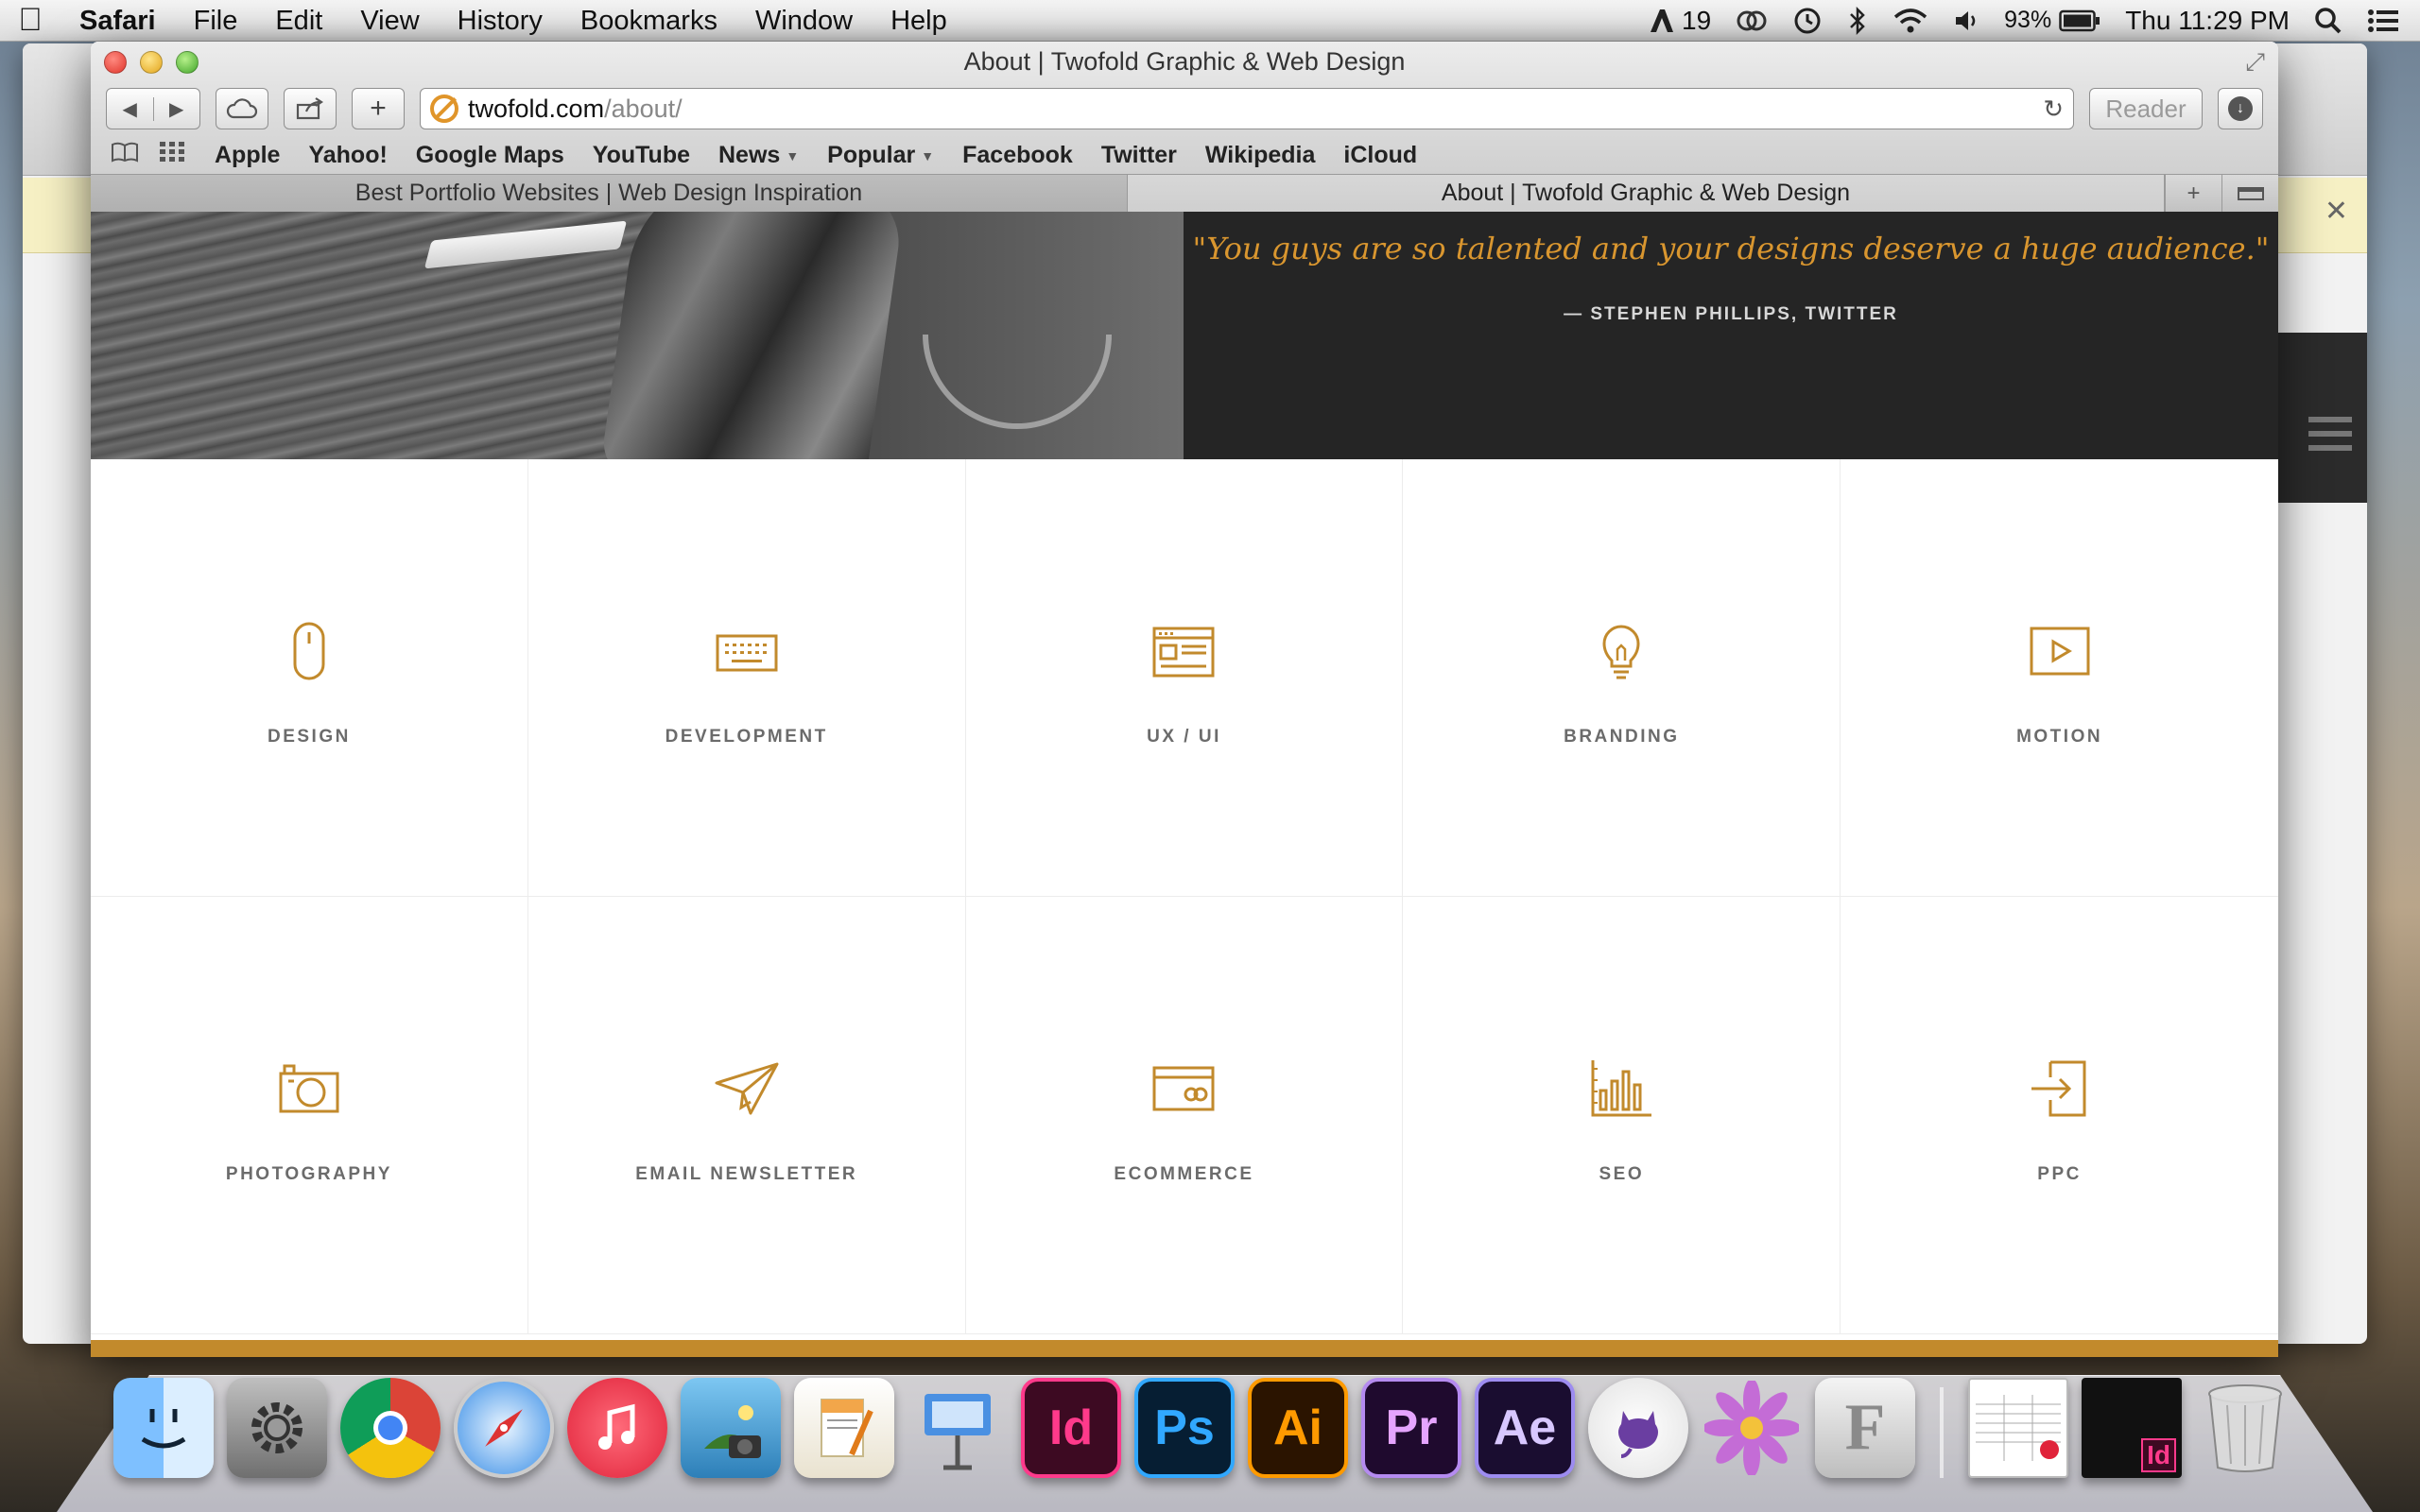 The image size is (2420, 1512). I want to click on dock-safari, so click(504, 1428).